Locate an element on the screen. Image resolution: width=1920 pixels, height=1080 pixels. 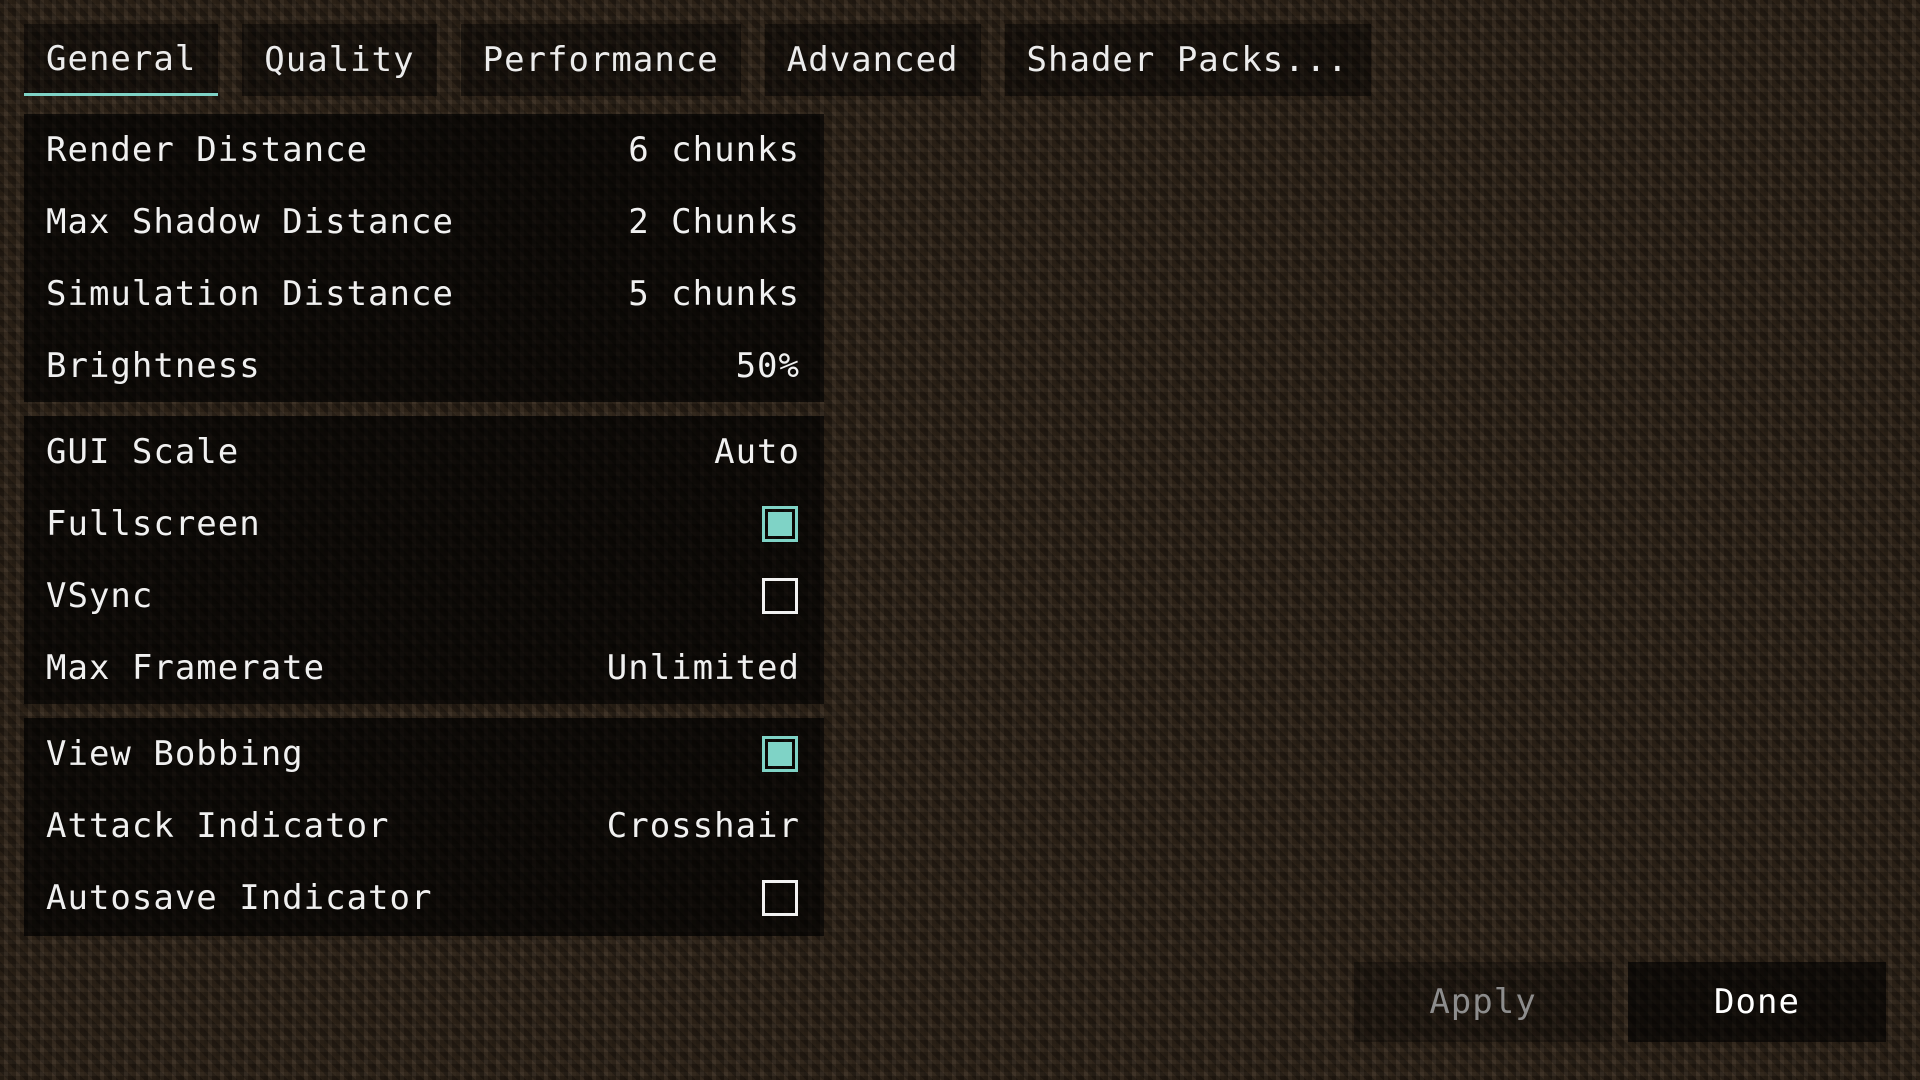
setting-attack-indicator: Attack Indicator Crosshair is located at coordinates (424, 826).